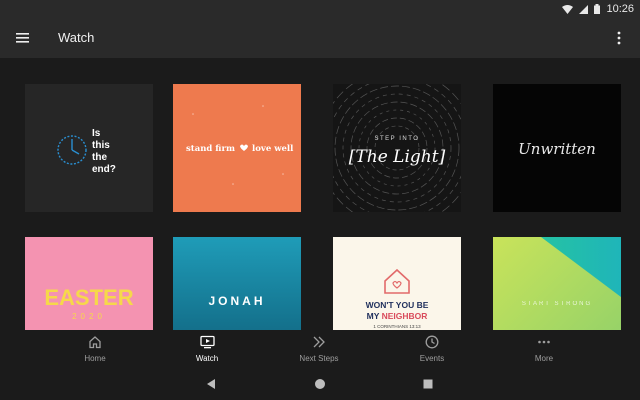 The image size is (640, 400). I want to click on nav-label: More, so click(544, 358).